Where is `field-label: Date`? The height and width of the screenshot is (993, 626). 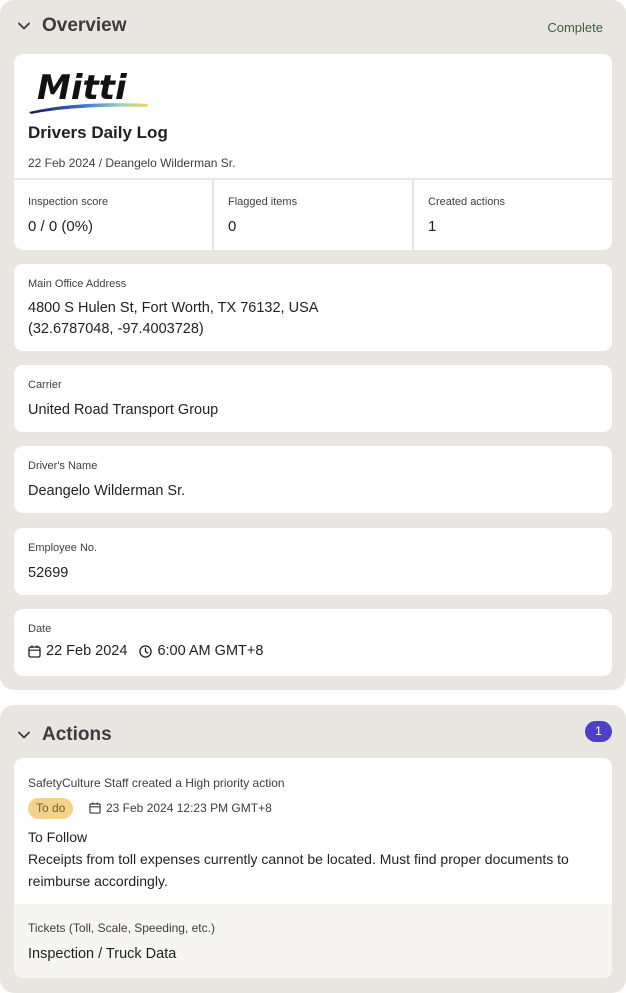 field-label: Date is located at coordinates (40, 629).